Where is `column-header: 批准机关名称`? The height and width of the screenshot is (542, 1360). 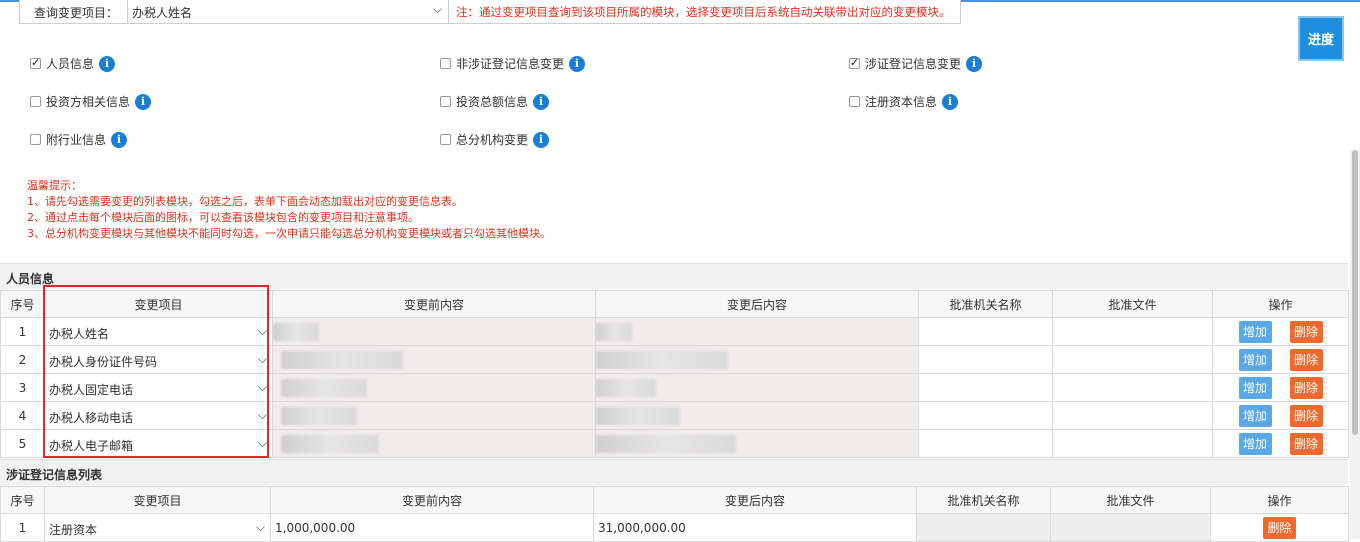
column-header: 批准机关名称 is located at coordinates (985, 304).